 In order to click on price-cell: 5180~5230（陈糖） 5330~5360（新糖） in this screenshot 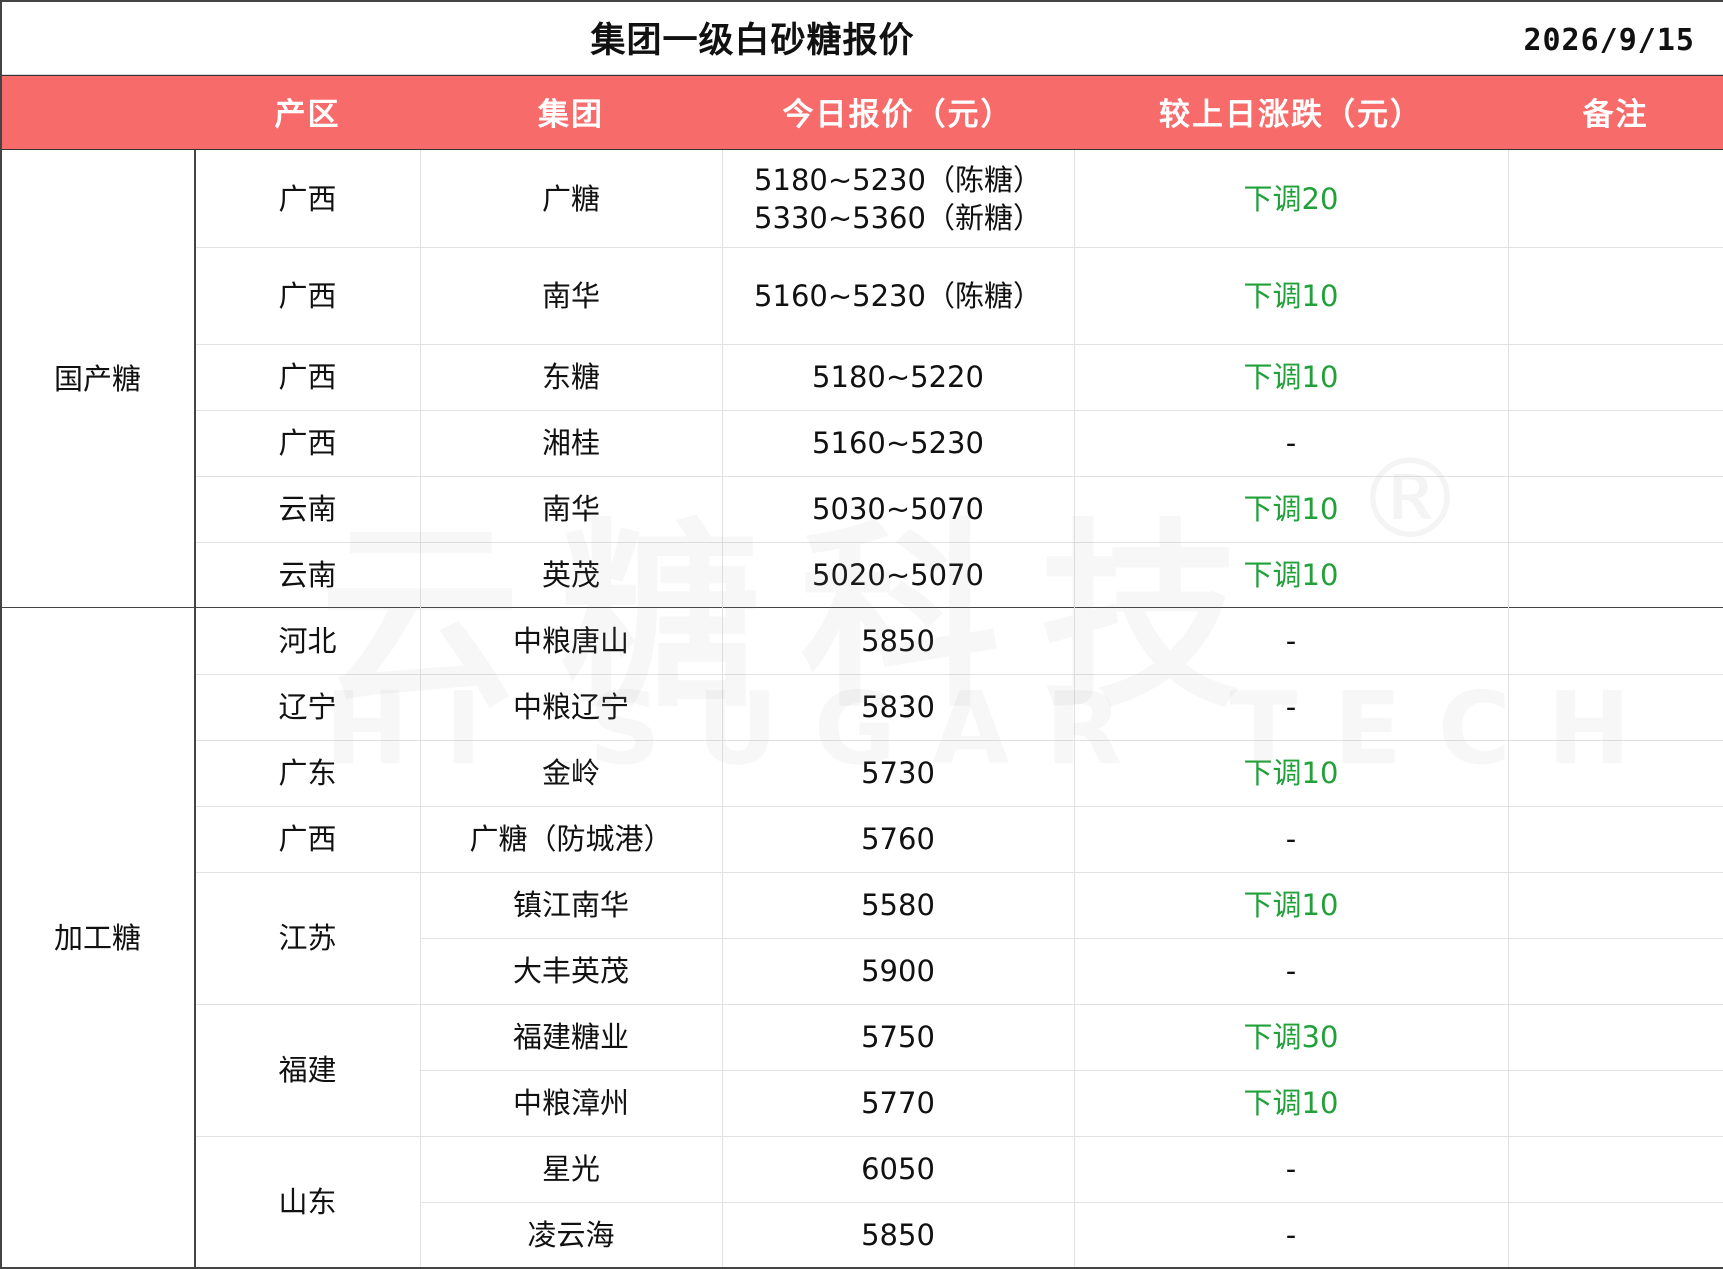, I will do `click(898, 198)`.